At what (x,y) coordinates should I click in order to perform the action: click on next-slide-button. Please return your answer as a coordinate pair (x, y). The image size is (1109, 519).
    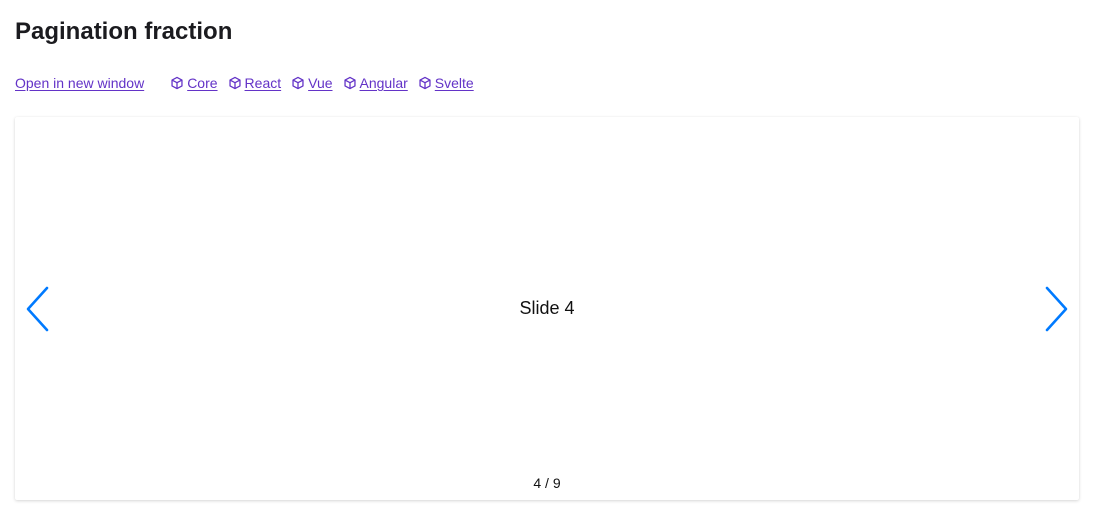
    Looking at the image, I should click on (1056, 309).